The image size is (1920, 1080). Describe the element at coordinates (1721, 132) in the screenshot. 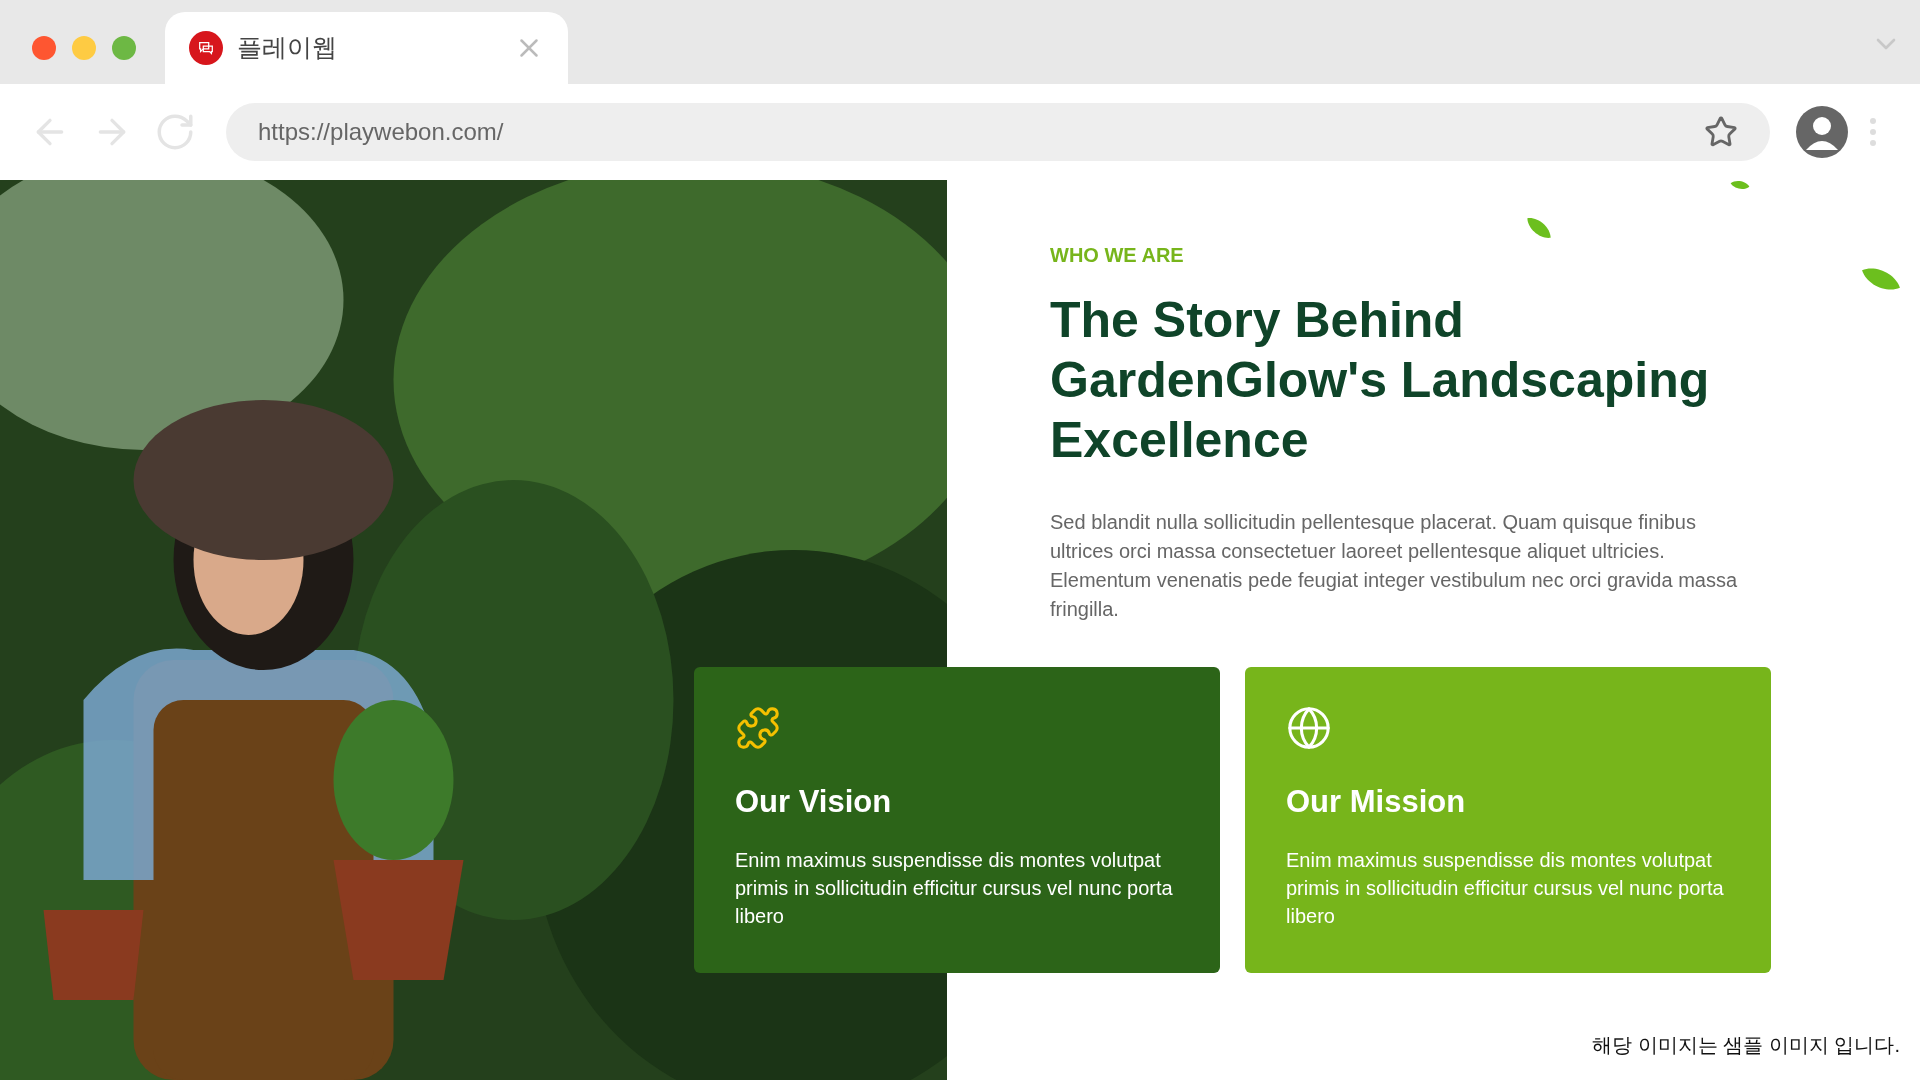

I see `bookmark-star-icon` at that location.